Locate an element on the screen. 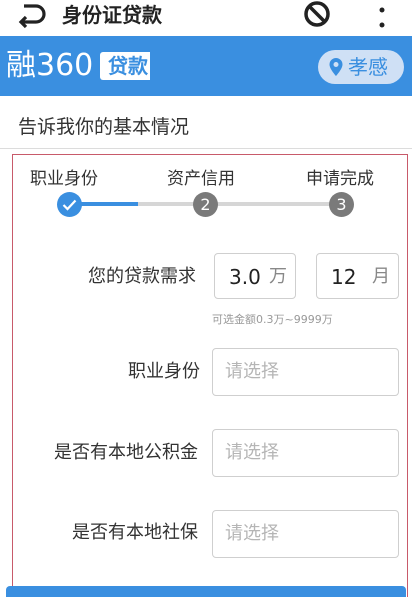  social-insurance-select: 请选择 is located at coordinates (305, 534).